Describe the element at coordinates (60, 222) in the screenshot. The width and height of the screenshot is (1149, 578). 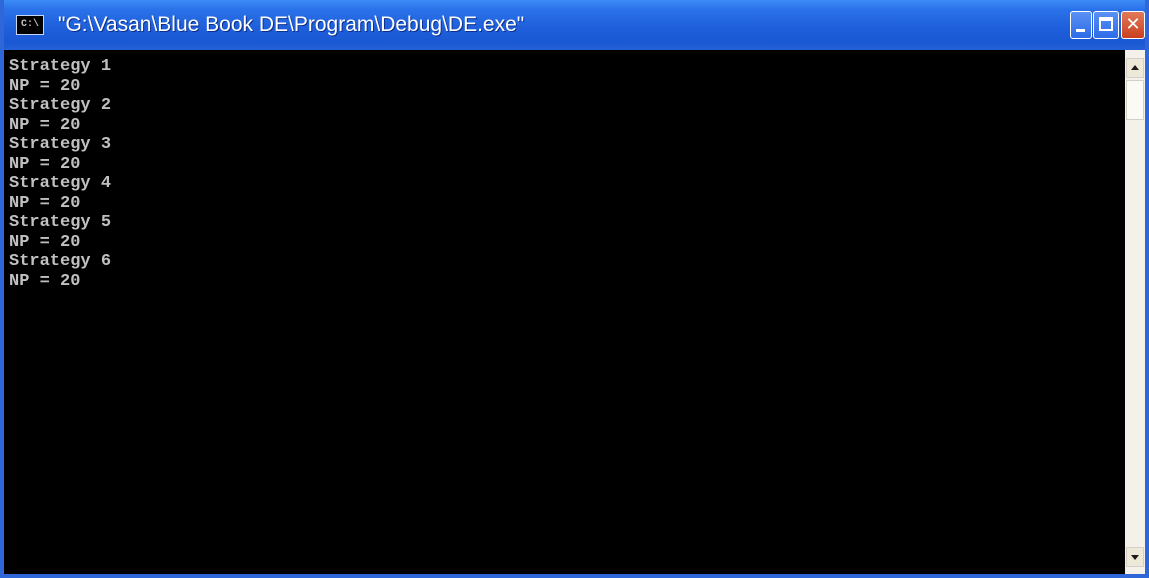
I see `console-line: Strategy 5` at that location.